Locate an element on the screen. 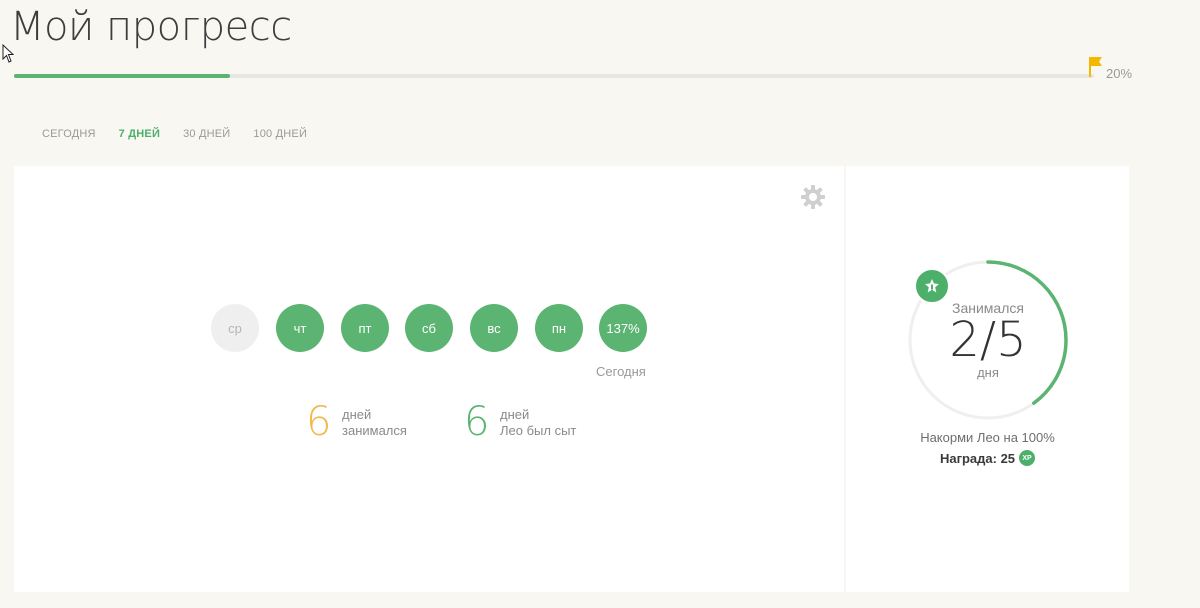 The width and height of the screenshot is (1200, 608). day-circle-sat: сб is located at coordinates (429, 328).